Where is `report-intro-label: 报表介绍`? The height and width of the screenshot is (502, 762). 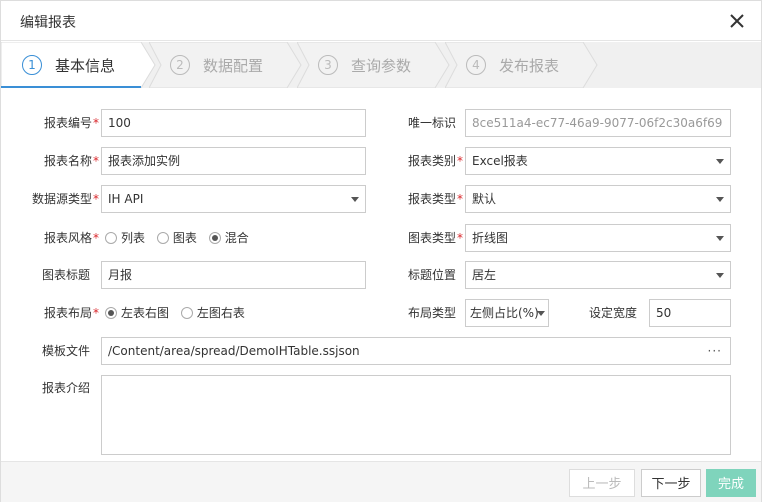 report-intro-label: 报表介绍 is located at coordinates (65, 388).